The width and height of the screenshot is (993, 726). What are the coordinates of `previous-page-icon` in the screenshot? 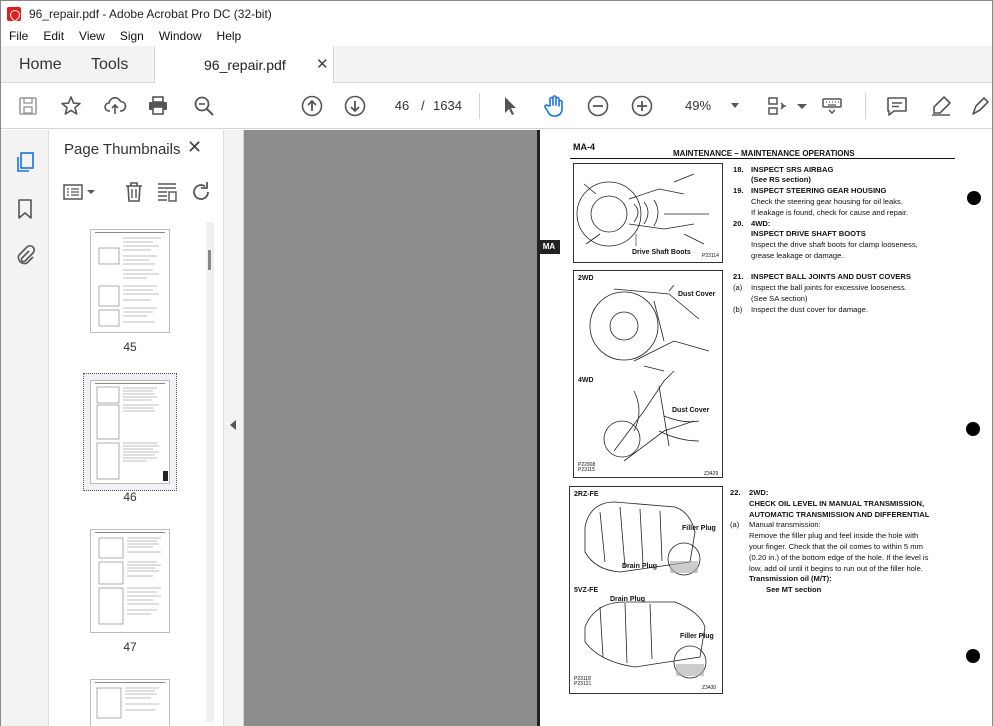 It's located at (312, 106).